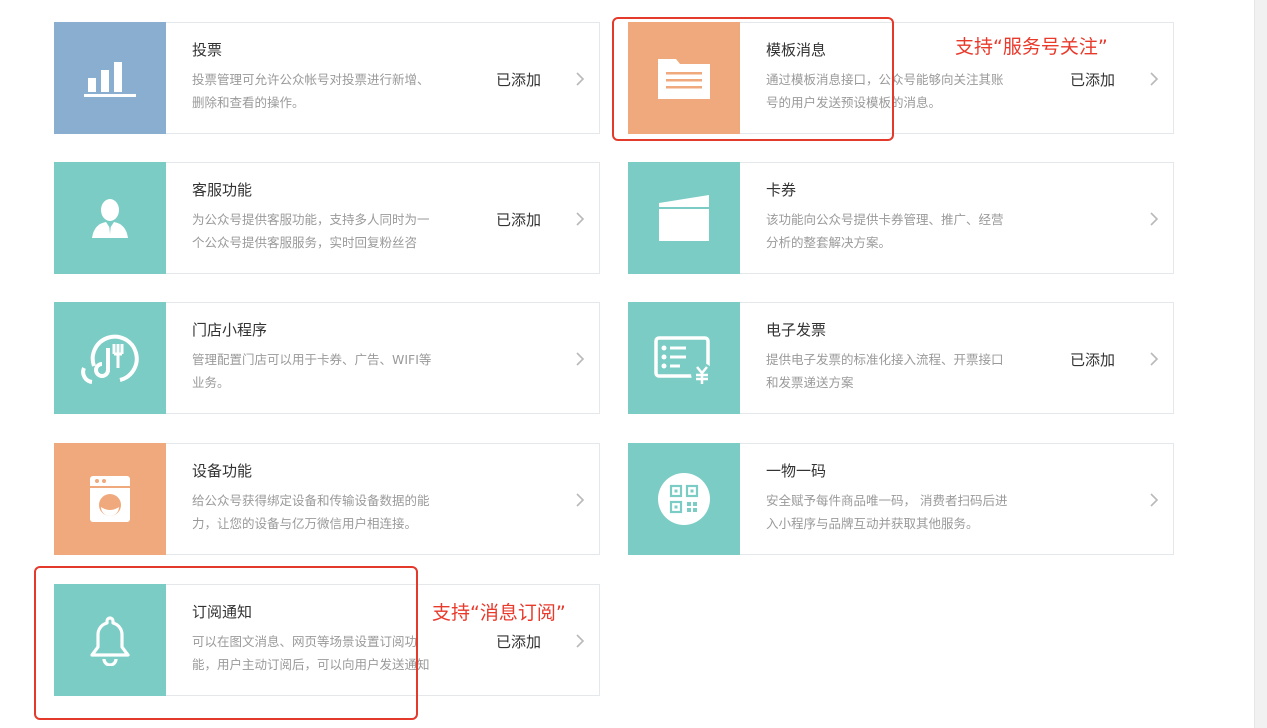 Image resolution: width=1267 pixels, height=728 pixels. I want to click on feature-card-store-miniprogram: 门店小程序 管理配置门店可以用于卡券、广告、WIFI等 业务。, so click(327, 358).